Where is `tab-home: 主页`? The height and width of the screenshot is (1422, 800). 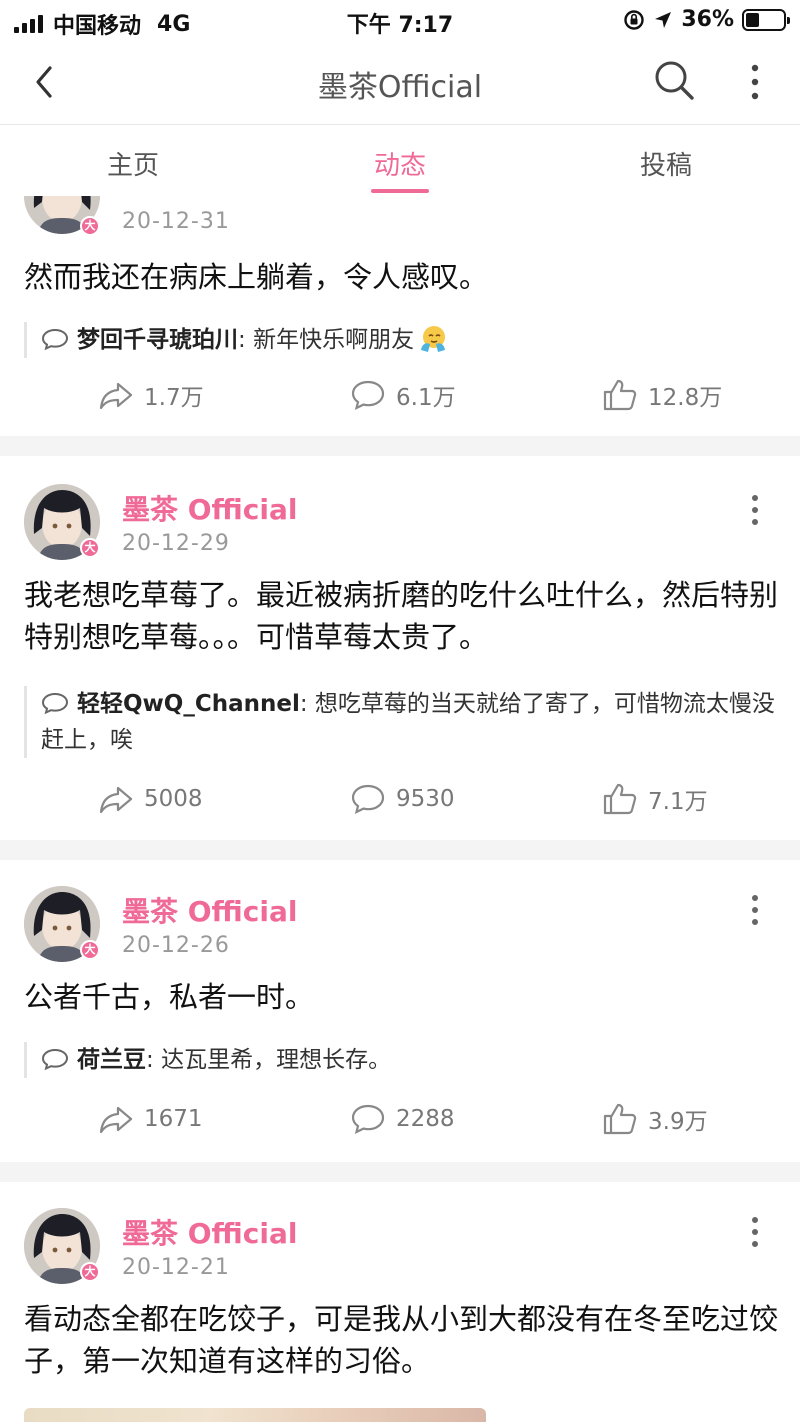
tab-home: 主页 is located at coordinates (133, 163).